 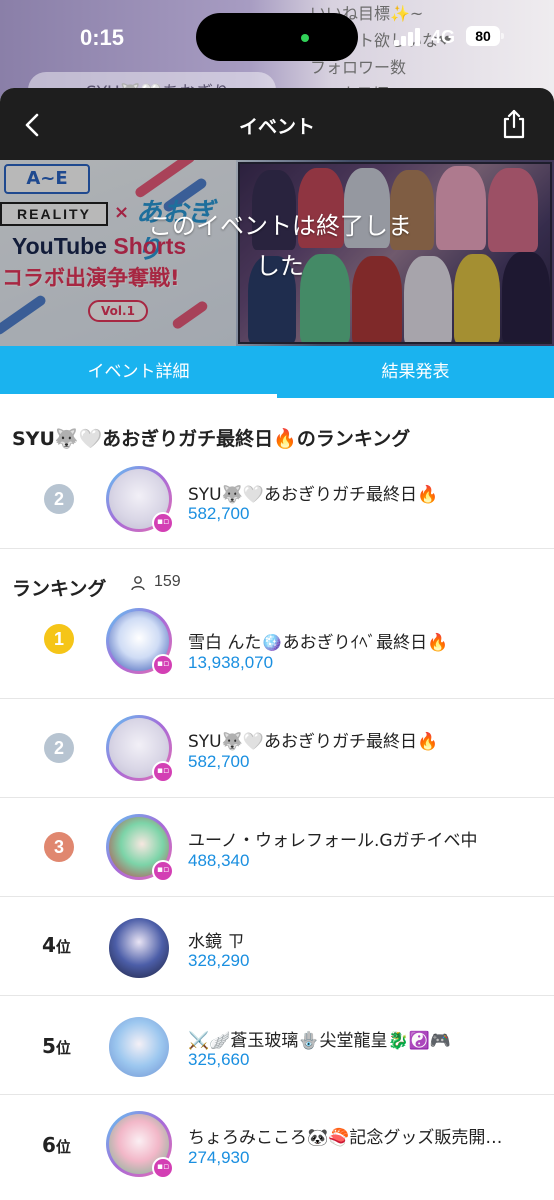 What do you see at coordinates (277, 946) in the screenshot?
I see `table-row: 4位 水鏡 ㄗ 328,290` at bounding box center [277, 946].